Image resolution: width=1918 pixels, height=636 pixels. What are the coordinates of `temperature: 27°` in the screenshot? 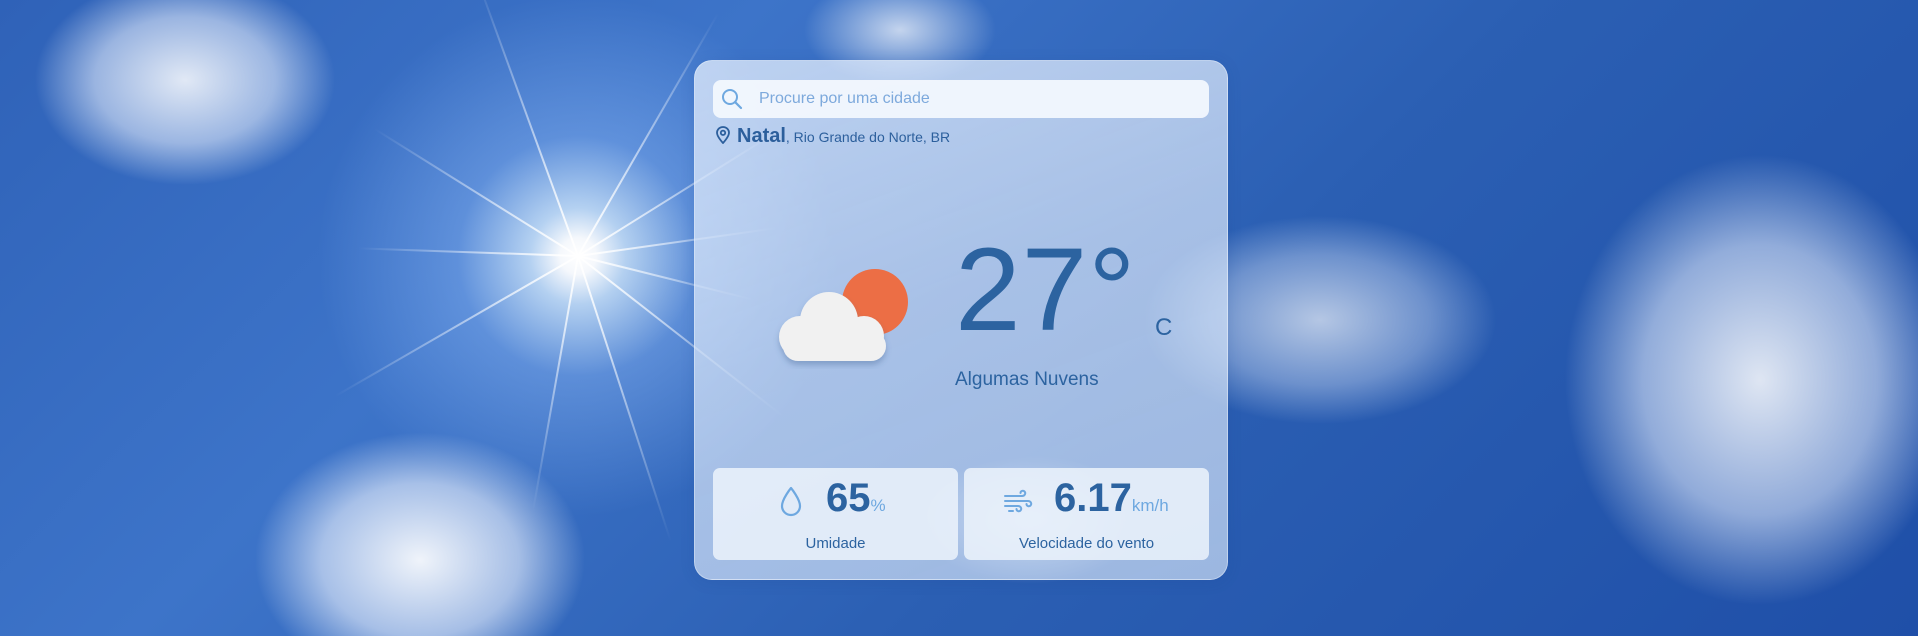 It's located at (1045, 290).